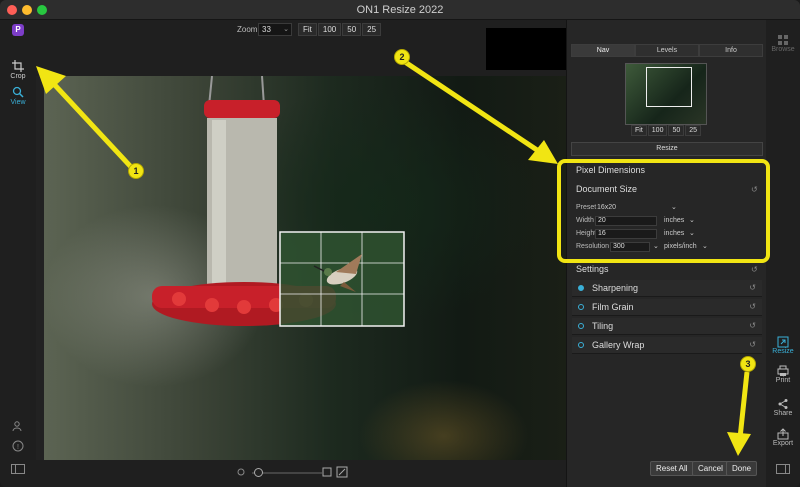 The height and width of the screenshot is (487, 800). Describe the element at coordinates (402, 57) in the screenshot. I see `annotation-badge-2: 2` at that location.